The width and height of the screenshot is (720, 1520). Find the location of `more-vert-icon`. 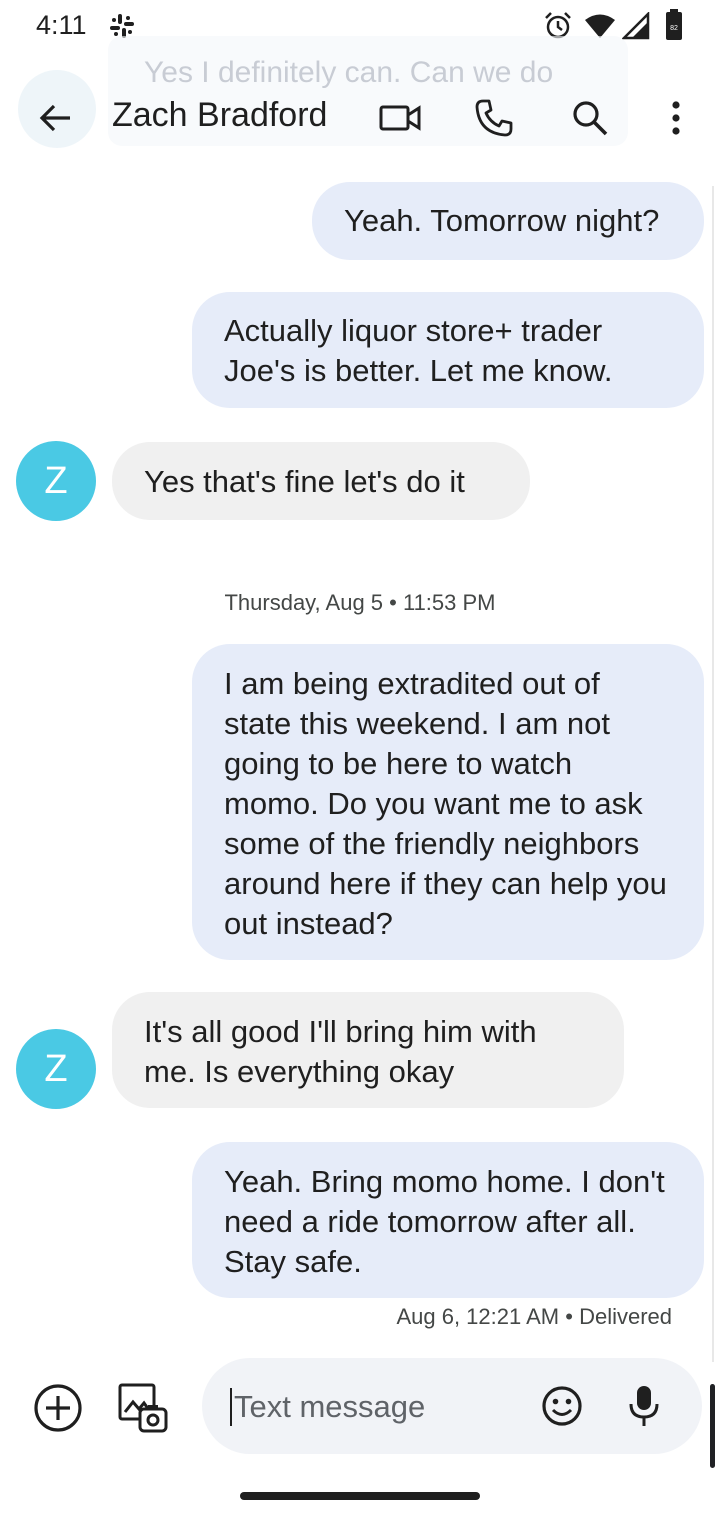

more-vert-icon is located at coordinates (676, 118).